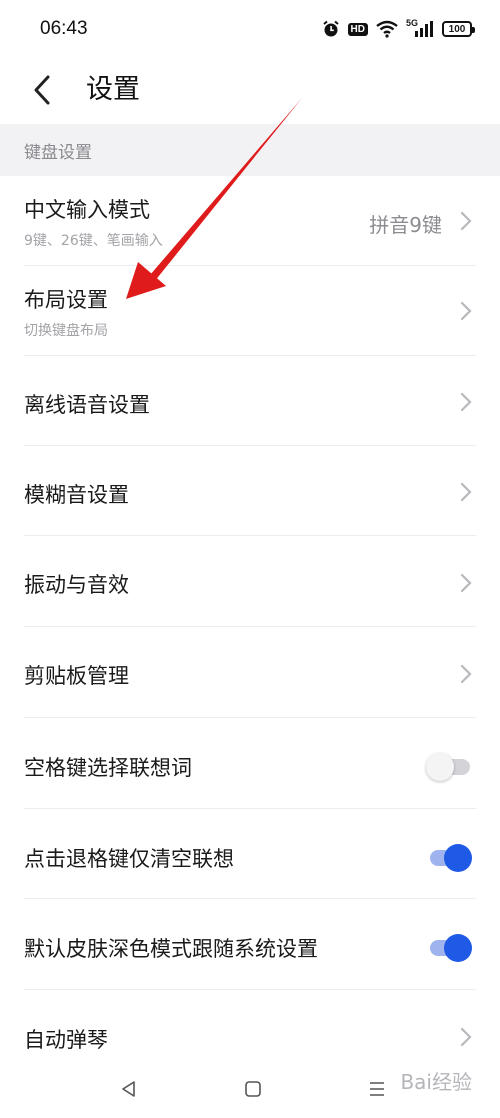 The height and width of the screenshot is (1118, 500). What do you see at coordinates (66, 300) in the screenshot?
I see `setting-title: 布局设置` at bounding box center [66, 300].